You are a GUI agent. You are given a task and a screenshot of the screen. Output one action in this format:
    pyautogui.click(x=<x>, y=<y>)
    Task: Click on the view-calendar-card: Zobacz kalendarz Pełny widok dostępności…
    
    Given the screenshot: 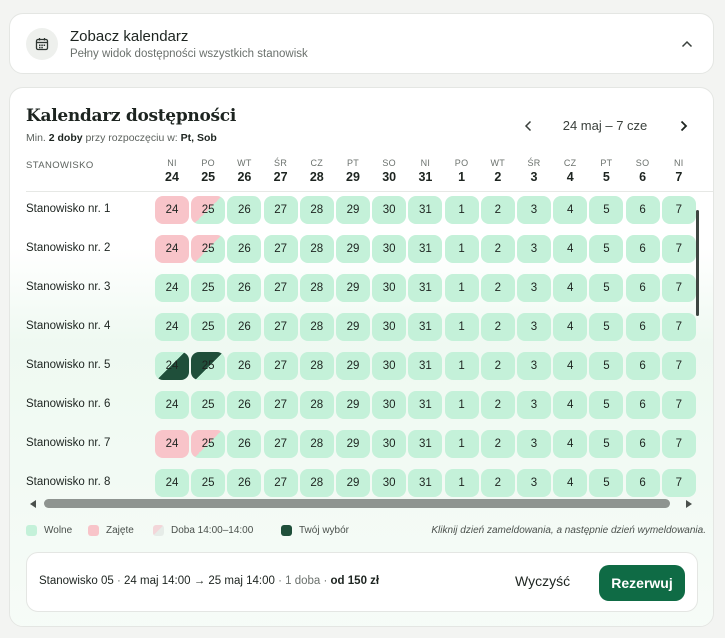 What is the action you would take?
    pyautogui.click(x=361, y=43)
    